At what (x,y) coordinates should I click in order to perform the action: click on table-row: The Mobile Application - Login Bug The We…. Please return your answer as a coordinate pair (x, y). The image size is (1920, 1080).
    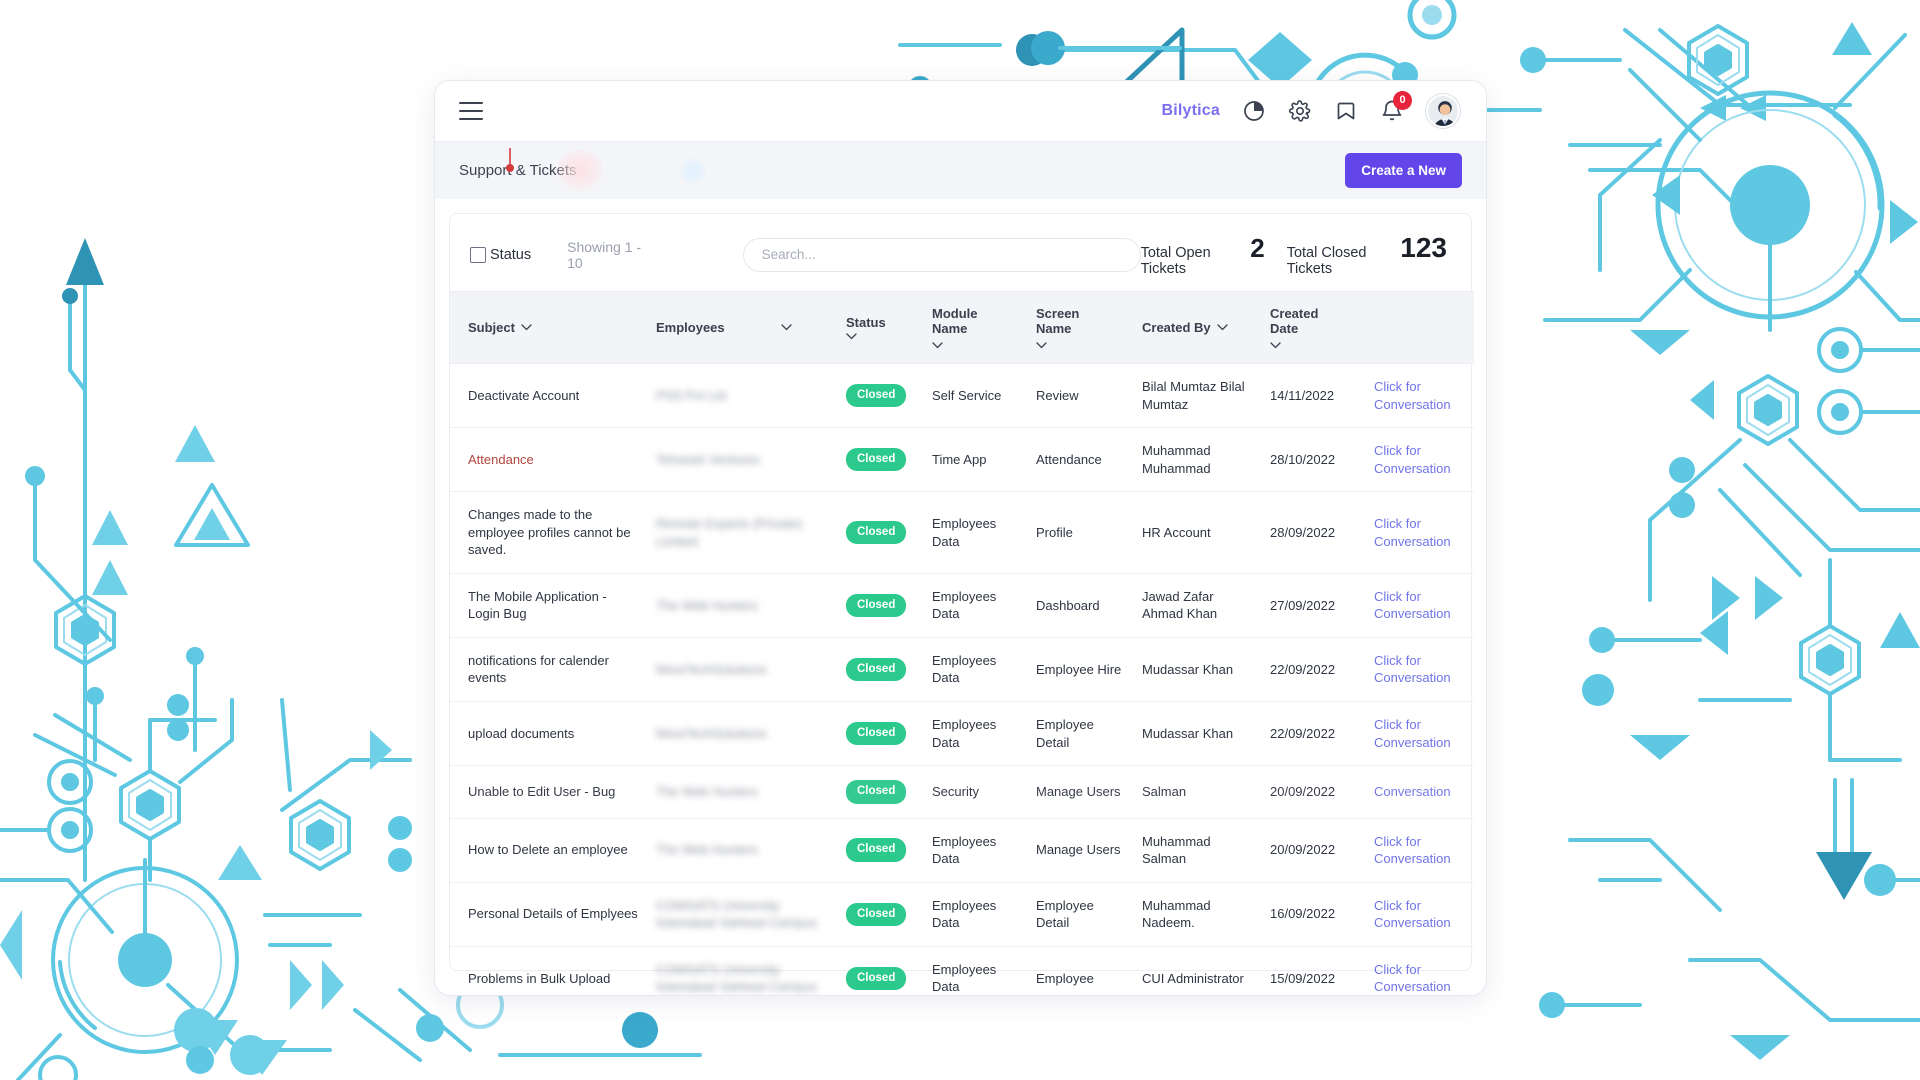
    Looking at the image, I should click on (962, 605).